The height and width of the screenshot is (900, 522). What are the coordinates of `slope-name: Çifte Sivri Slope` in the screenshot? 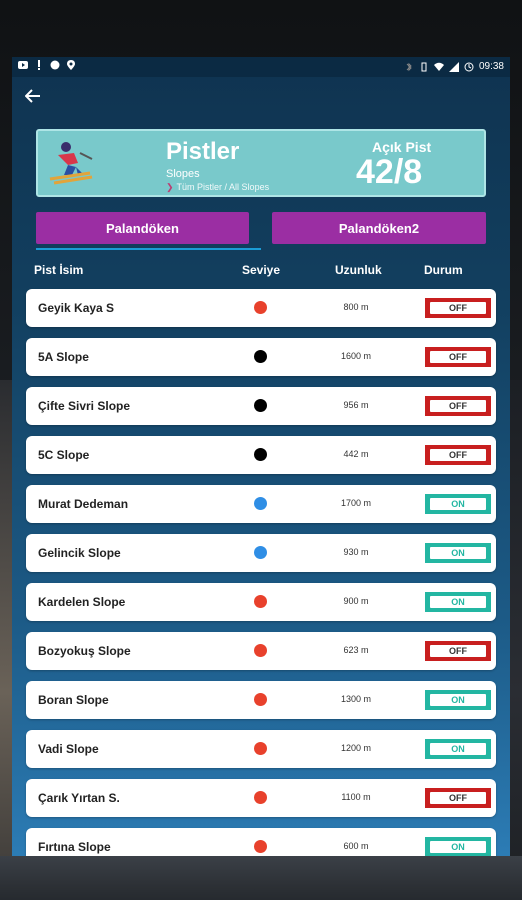 It's located at (84, 406).